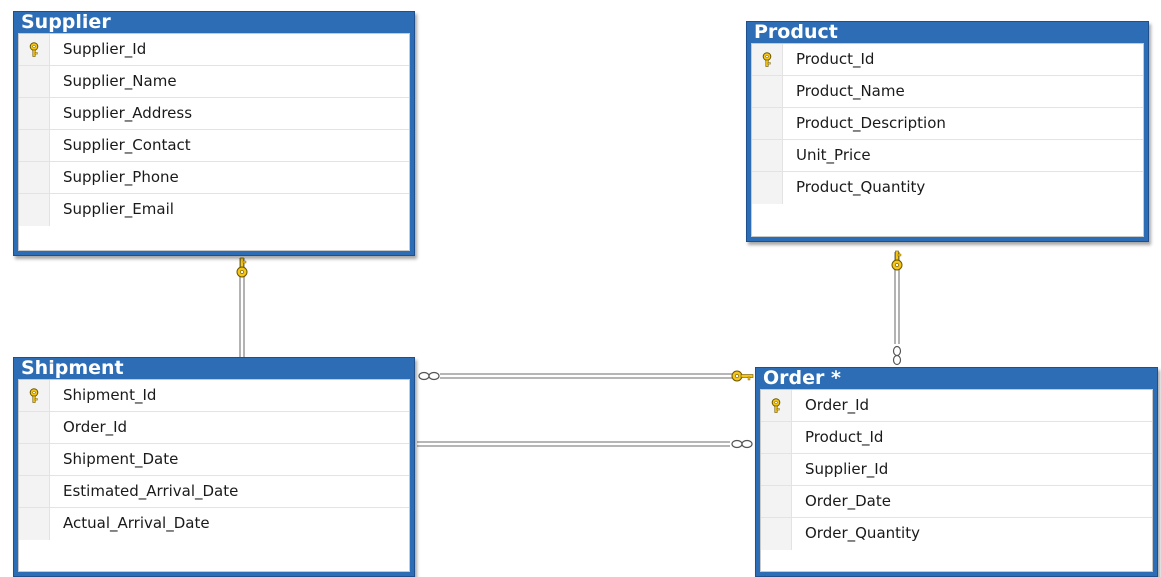  Describe the element at coordinates (850, 91) in the screenshot. I see `column-name: Product_Name` at that location.